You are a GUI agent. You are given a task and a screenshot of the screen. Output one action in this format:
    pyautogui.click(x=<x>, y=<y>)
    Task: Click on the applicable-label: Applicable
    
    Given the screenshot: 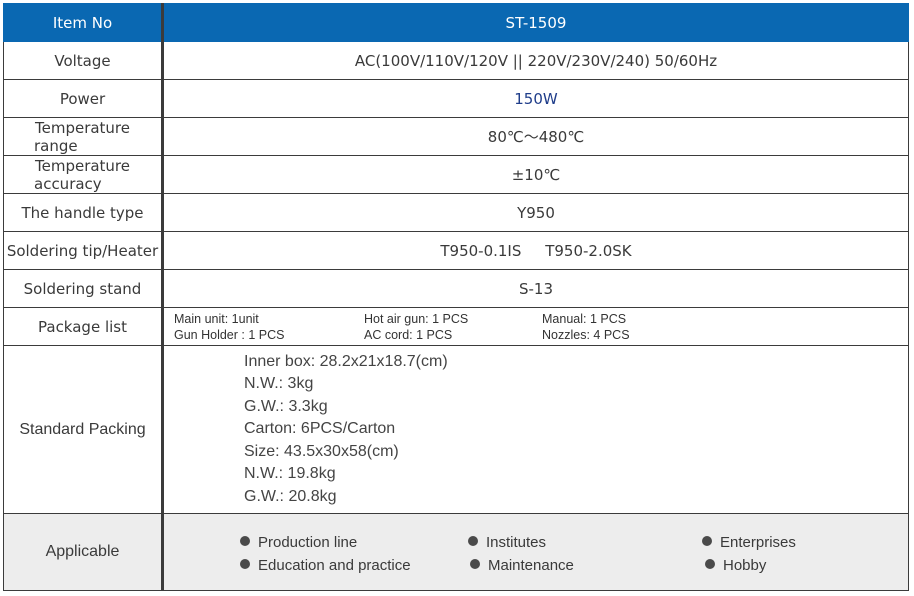 What is the action you would take?
    pyautogui.click(x=83, y=552)
    